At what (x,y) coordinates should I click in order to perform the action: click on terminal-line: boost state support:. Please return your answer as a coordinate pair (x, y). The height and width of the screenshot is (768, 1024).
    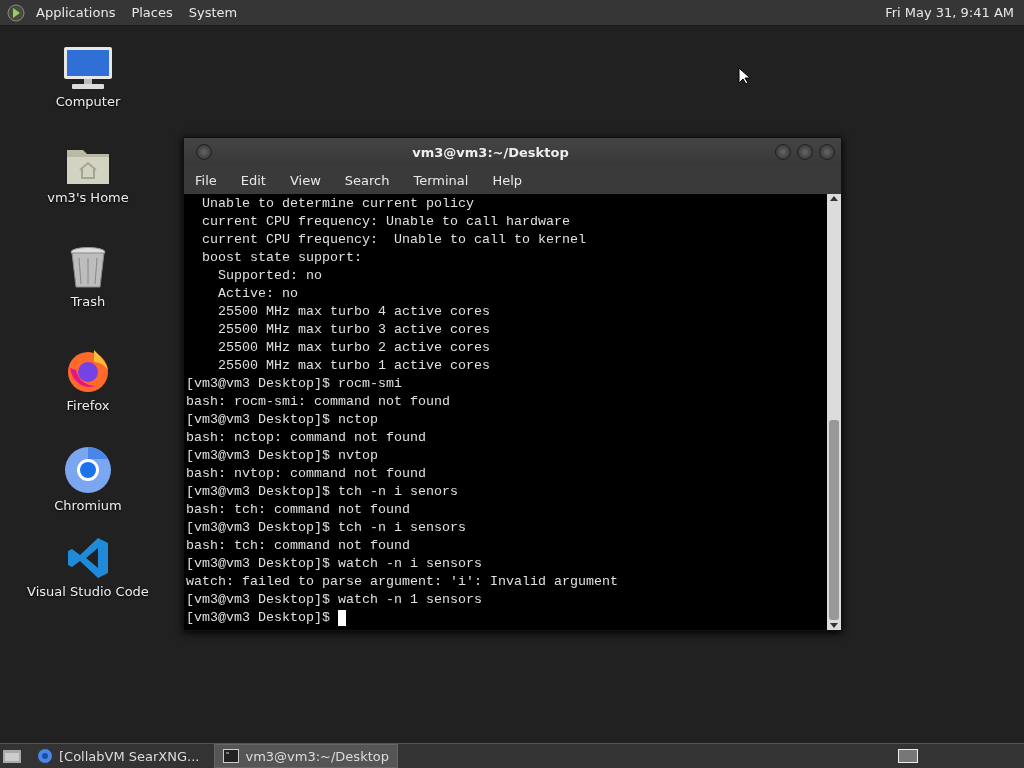
    Looking at the image, I should click on (281, 258).